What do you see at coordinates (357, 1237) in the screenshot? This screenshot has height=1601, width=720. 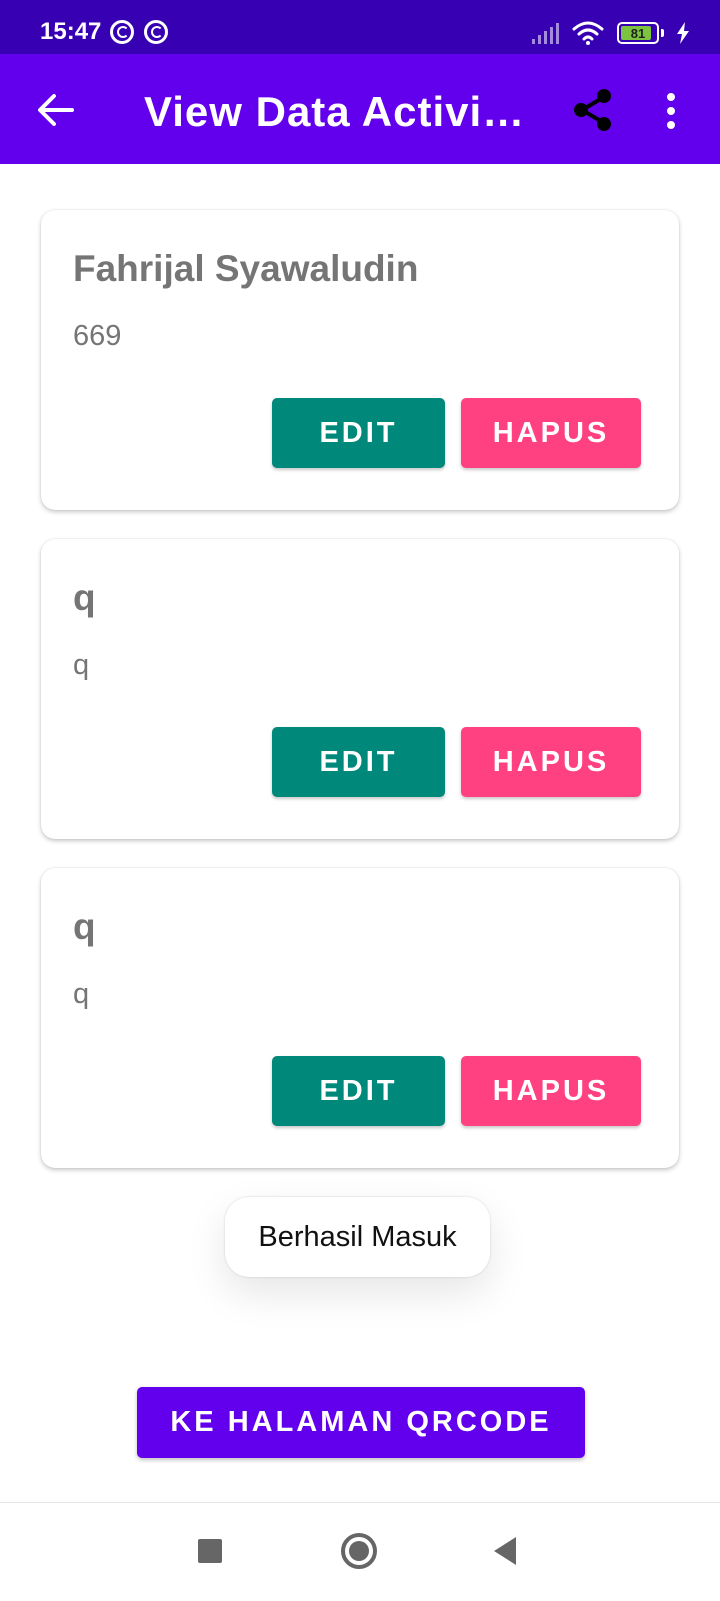 I see `toast-message: Berhasil Masuk` at bounding box center [357, 1237].